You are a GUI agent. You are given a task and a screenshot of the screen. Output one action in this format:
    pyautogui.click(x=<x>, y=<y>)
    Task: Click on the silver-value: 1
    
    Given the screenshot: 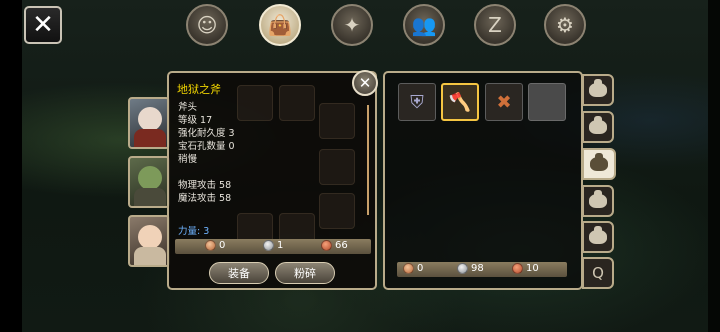 What is the action you would take?
    pyautogui.click(x=280, y=245)
    